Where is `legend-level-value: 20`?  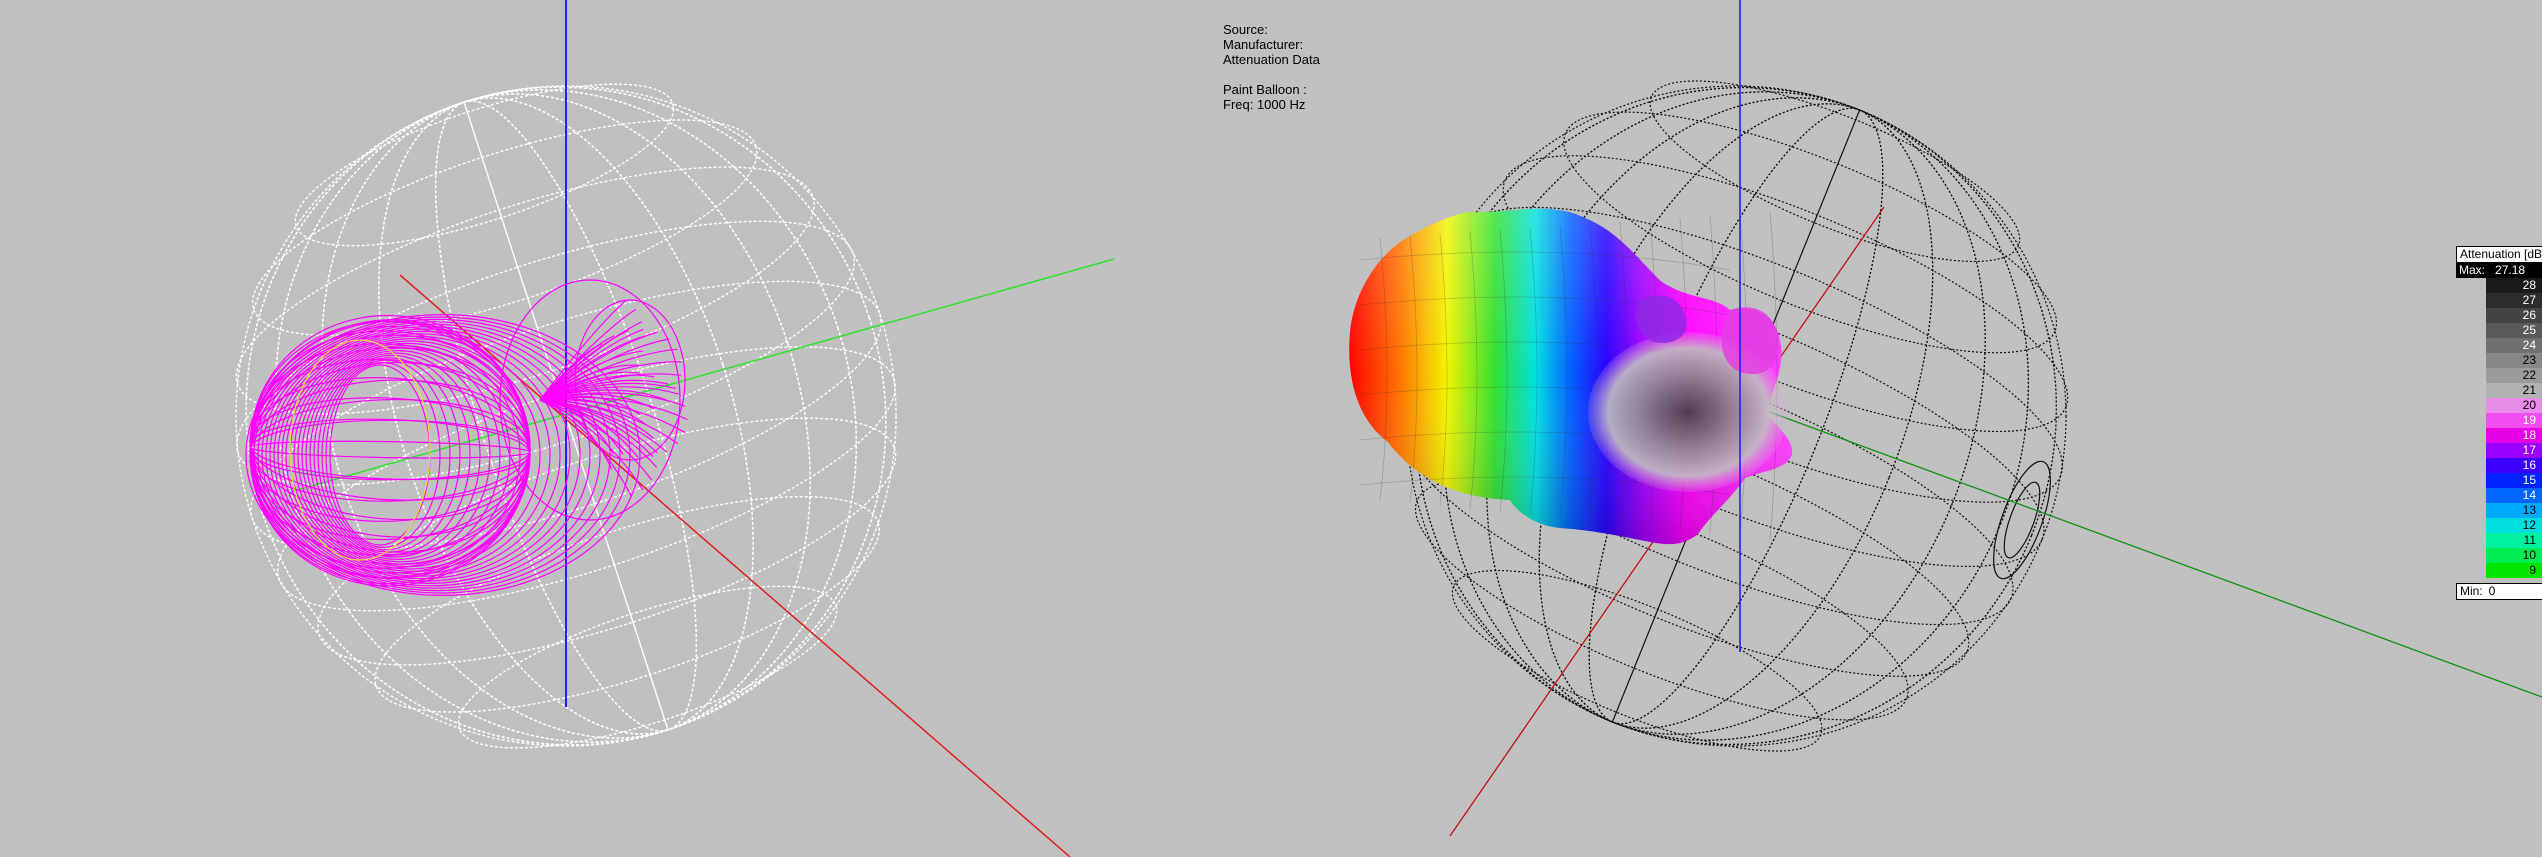 legend-level-value: 20 is located at coordinates (2529, 405).